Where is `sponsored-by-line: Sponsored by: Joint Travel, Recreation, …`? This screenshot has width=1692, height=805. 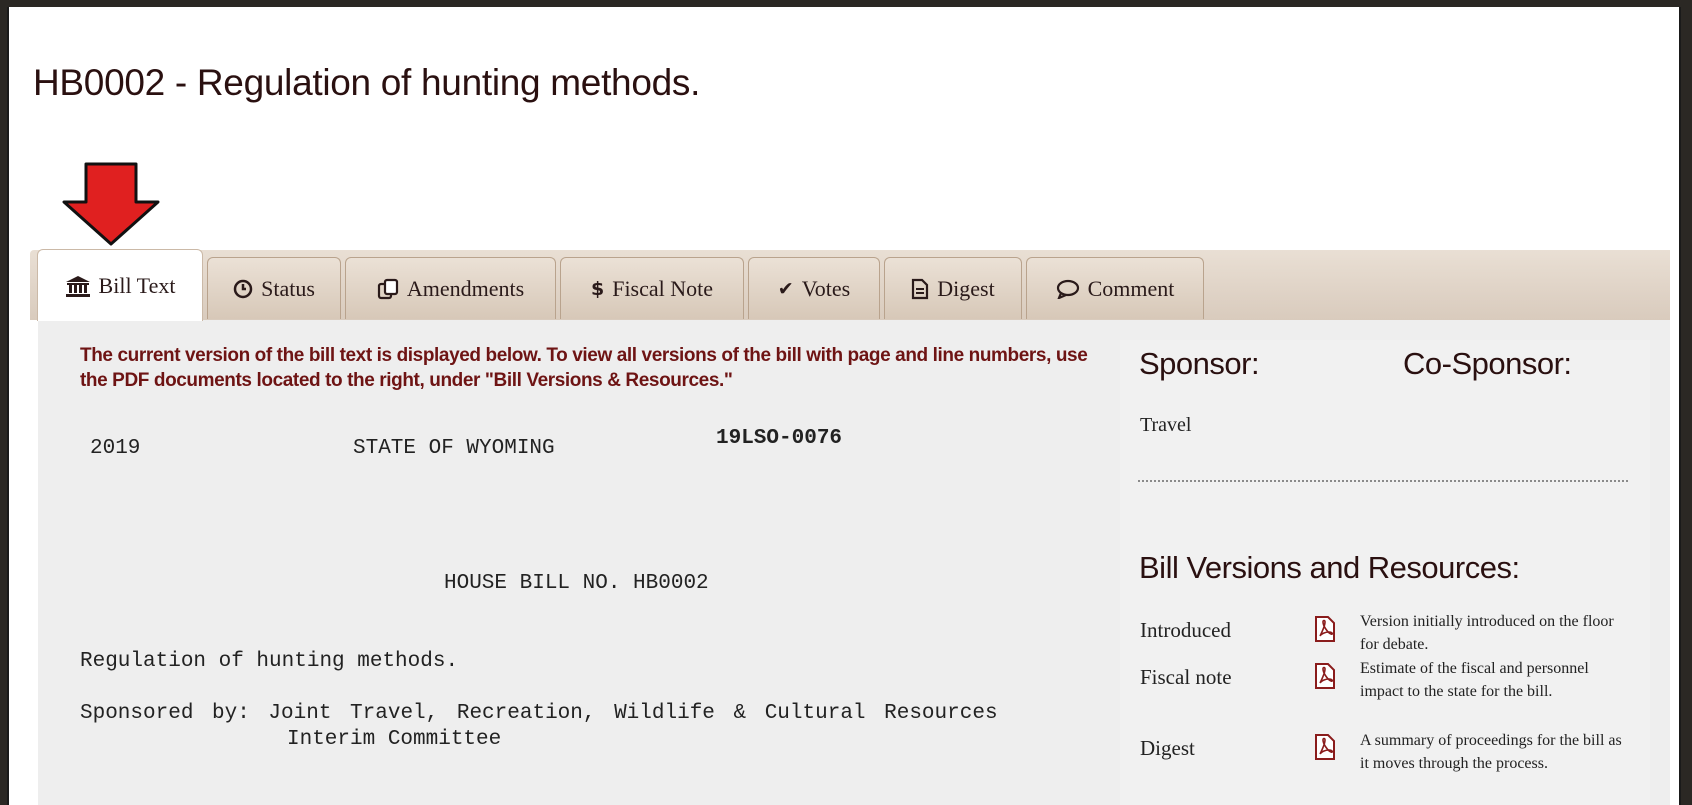
sponsored-by-line: Sponsored by: Joint Travel, Recreation, … is located at coordinates (539, 713).